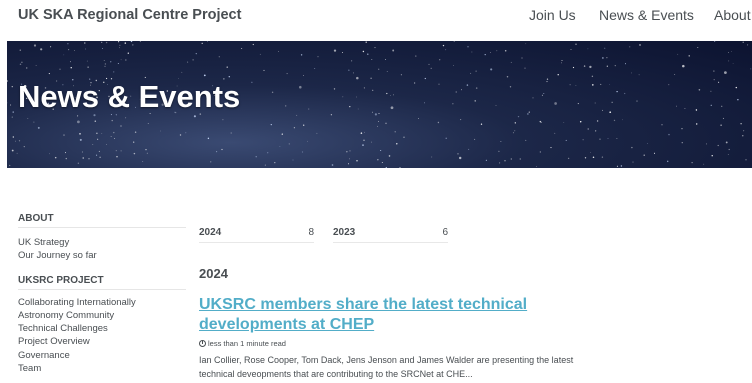 The image size is (752, 383). What do you see at coordinates (54, 341) in the screenshot?
I see `sidebar-item-project-overview: Project Overview` at bounding box center [54, 341].